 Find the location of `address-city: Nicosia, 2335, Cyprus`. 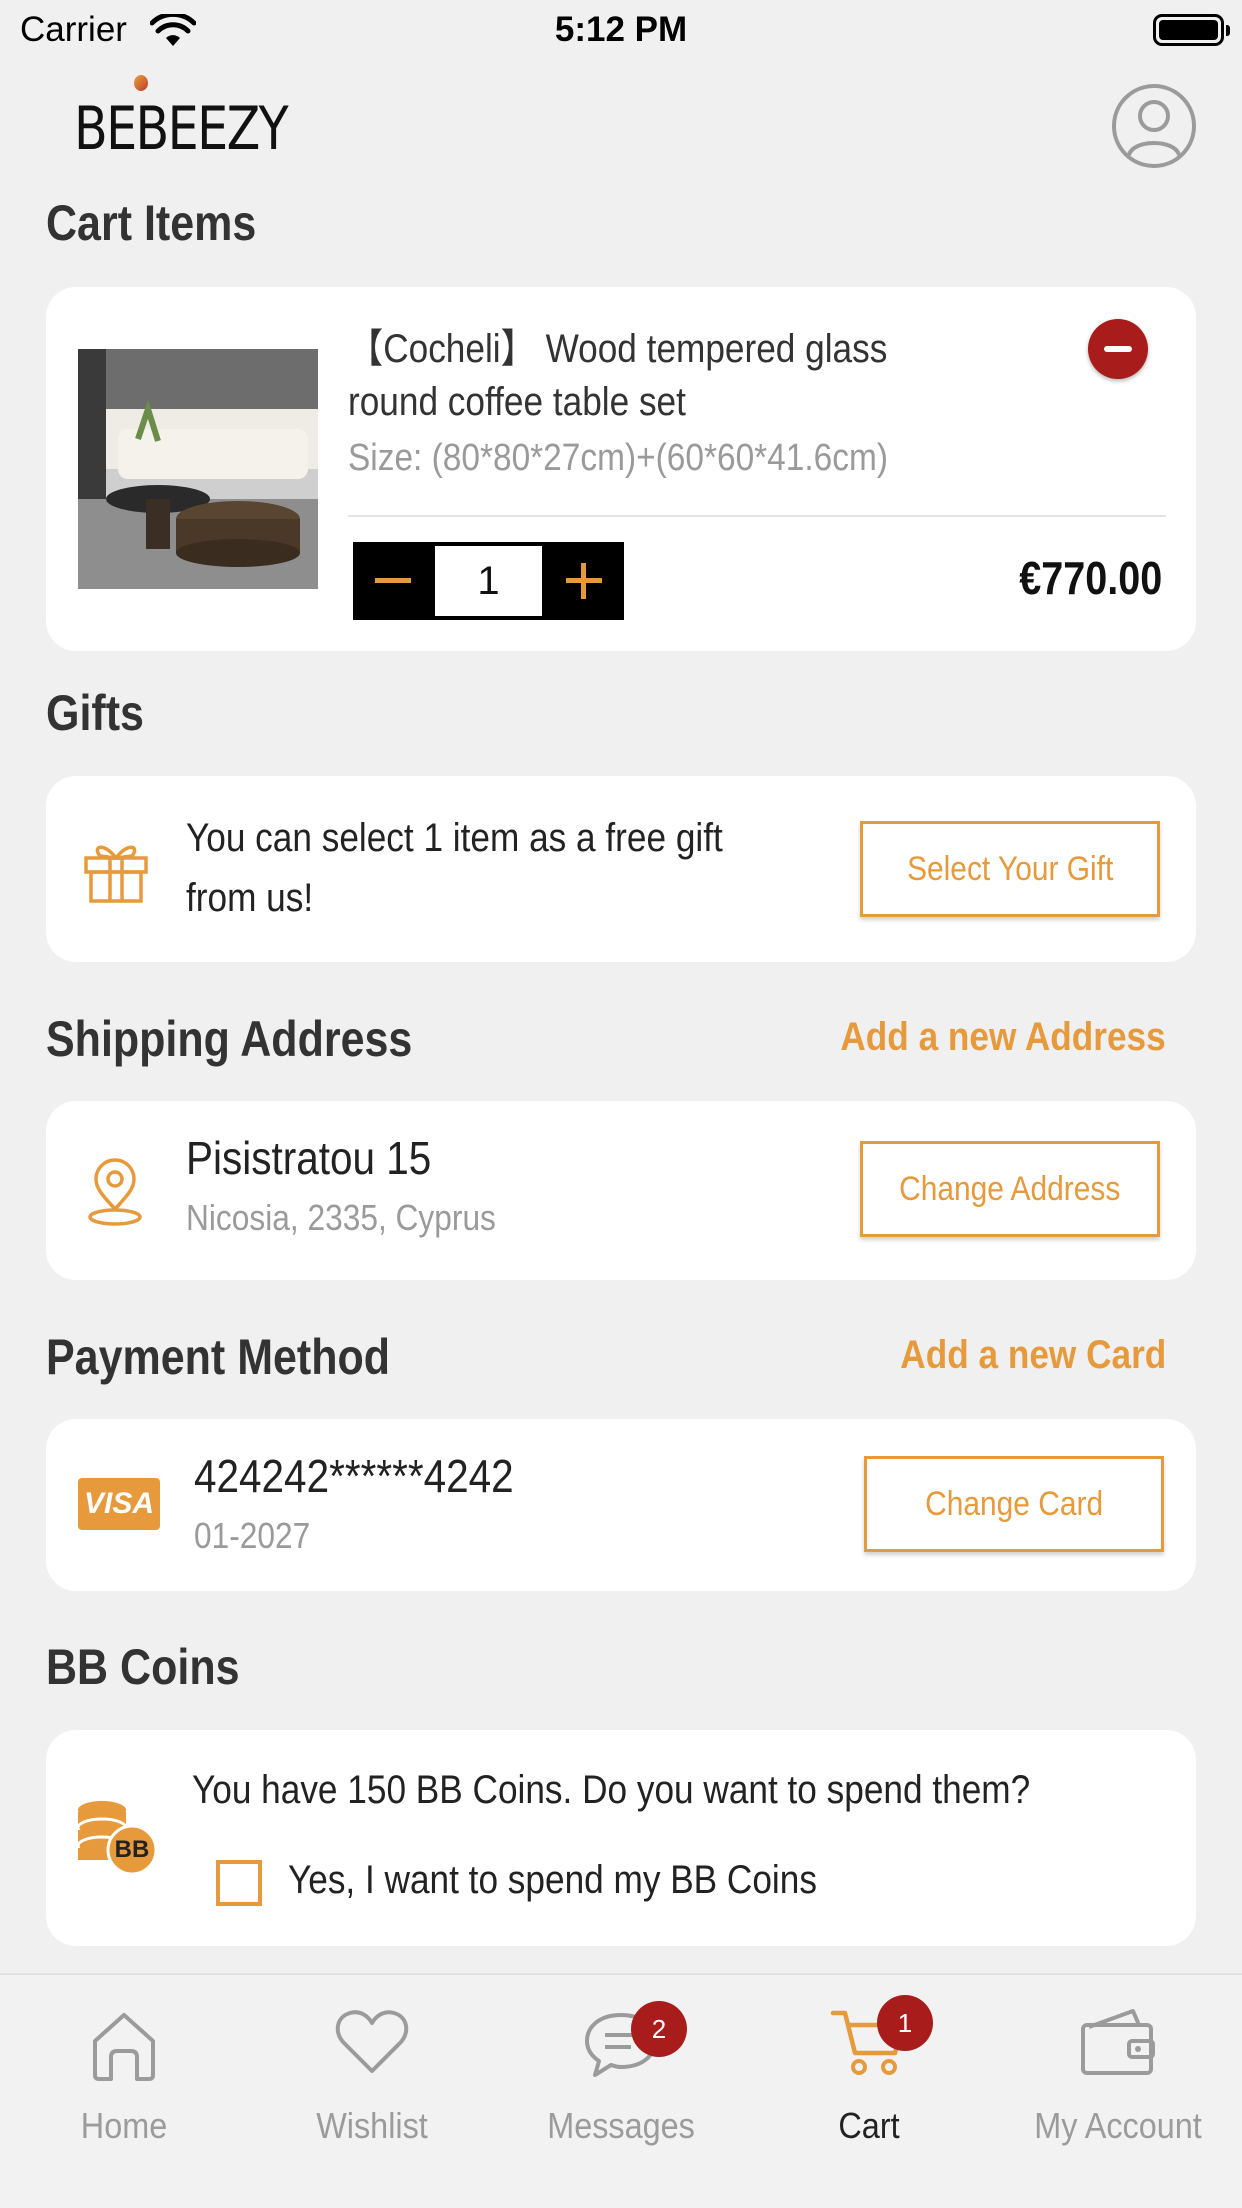

address-city: Nicosia, 2335, Cyprus is located at coordinates (341, 1217).